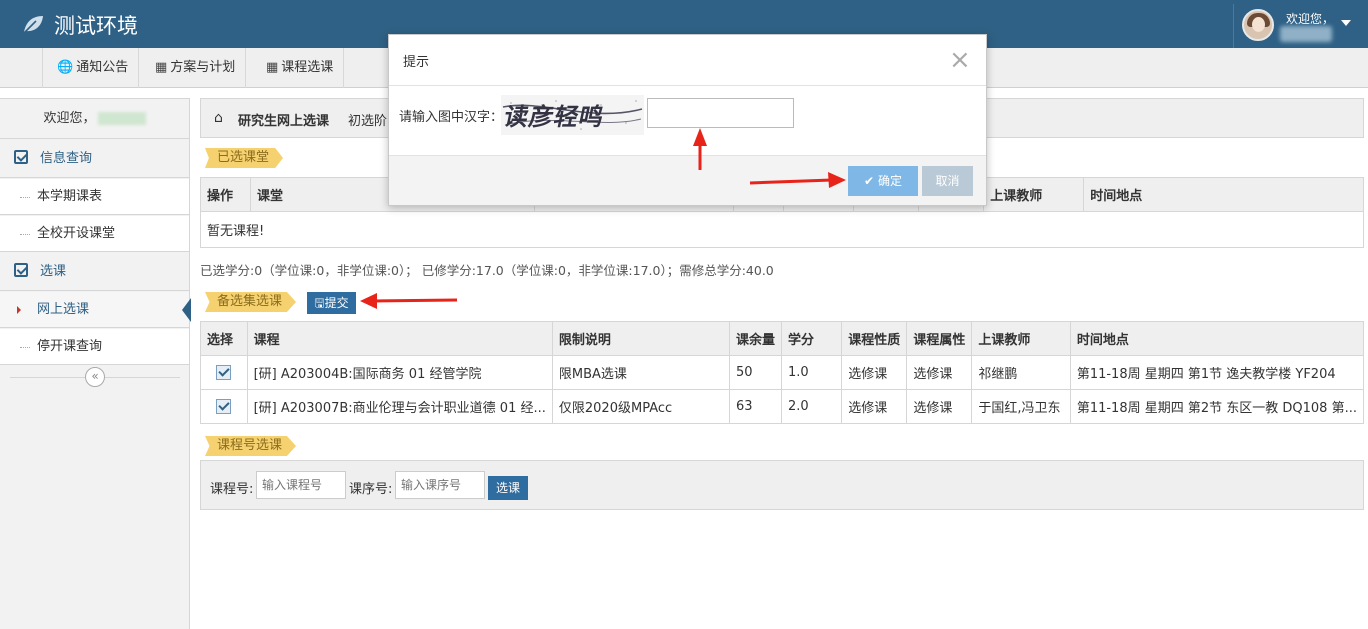 This screenshot has width=1368, height=629. I want to click on sidebar-item-online-selection: 网上选课, so click(95, 310).